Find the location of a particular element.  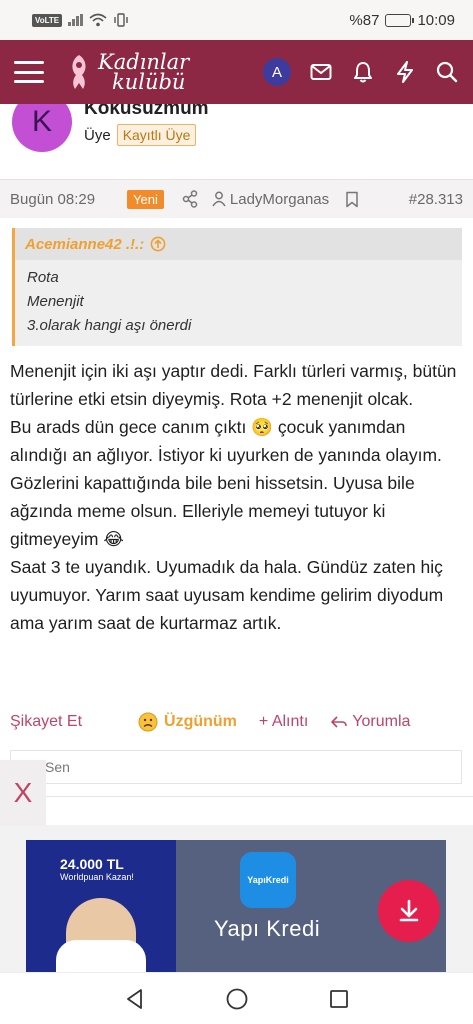

app-header: Kadınlar kulübü A is located at coordinates (236, 72).